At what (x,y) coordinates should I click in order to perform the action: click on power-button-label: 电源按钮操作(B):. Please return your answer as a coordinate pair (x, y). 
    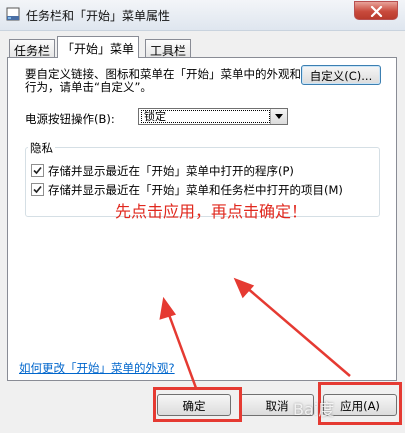
    Looking at the image, I should click on (70, 119).